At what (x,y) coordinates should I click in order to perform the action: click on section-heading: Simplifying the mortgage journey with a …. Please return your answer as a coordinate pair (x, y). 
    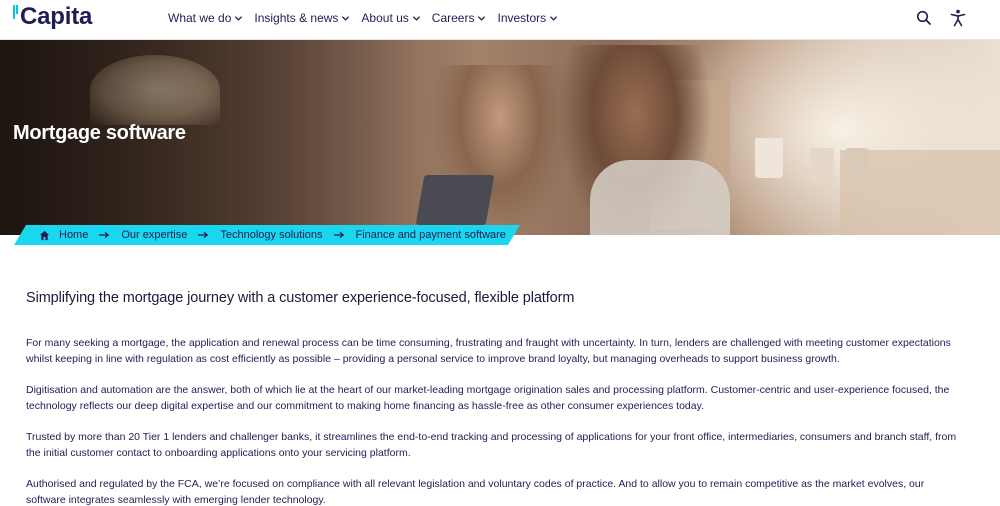
    Looking at the image, I should click on (300, 298).